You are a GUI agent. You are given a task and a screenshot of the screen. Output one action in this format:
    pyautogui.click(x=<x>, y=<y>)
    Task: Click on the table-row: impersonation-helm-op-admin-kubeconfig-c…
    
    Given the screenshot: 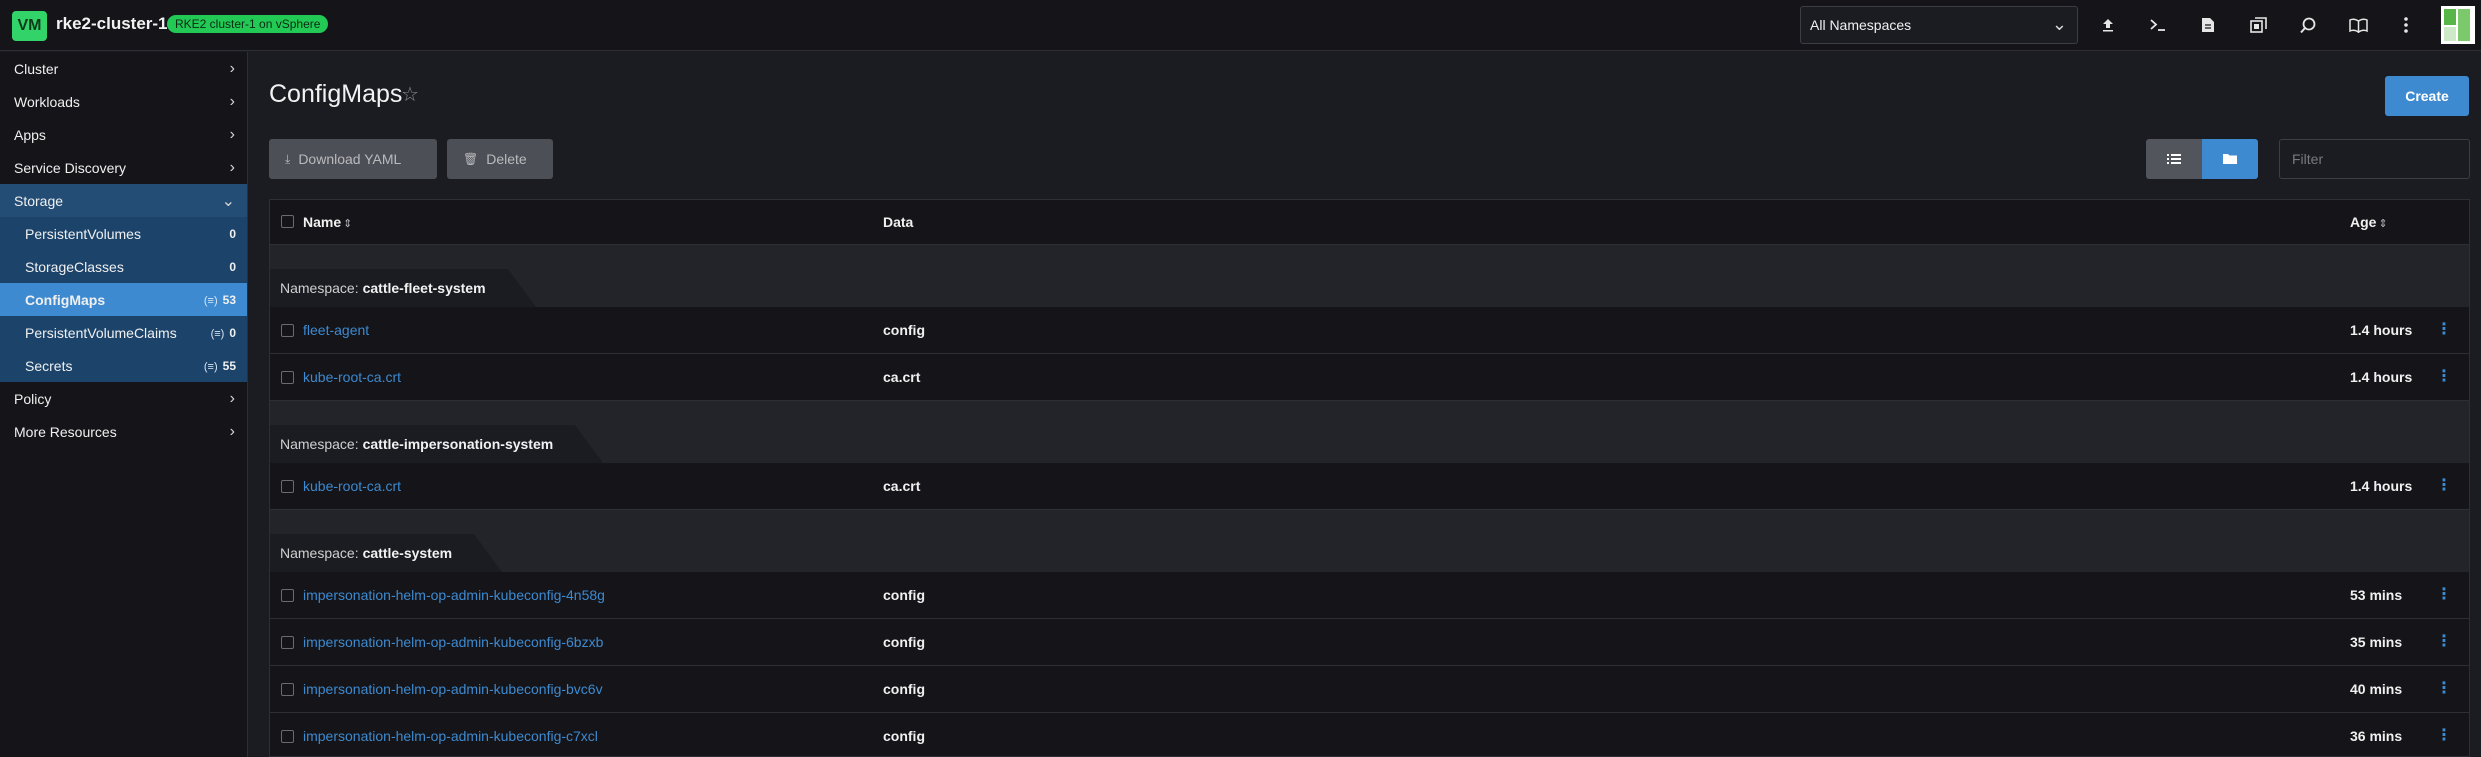 What is the action you would take?
    pyautogui.click(x=1369, y=734)
    